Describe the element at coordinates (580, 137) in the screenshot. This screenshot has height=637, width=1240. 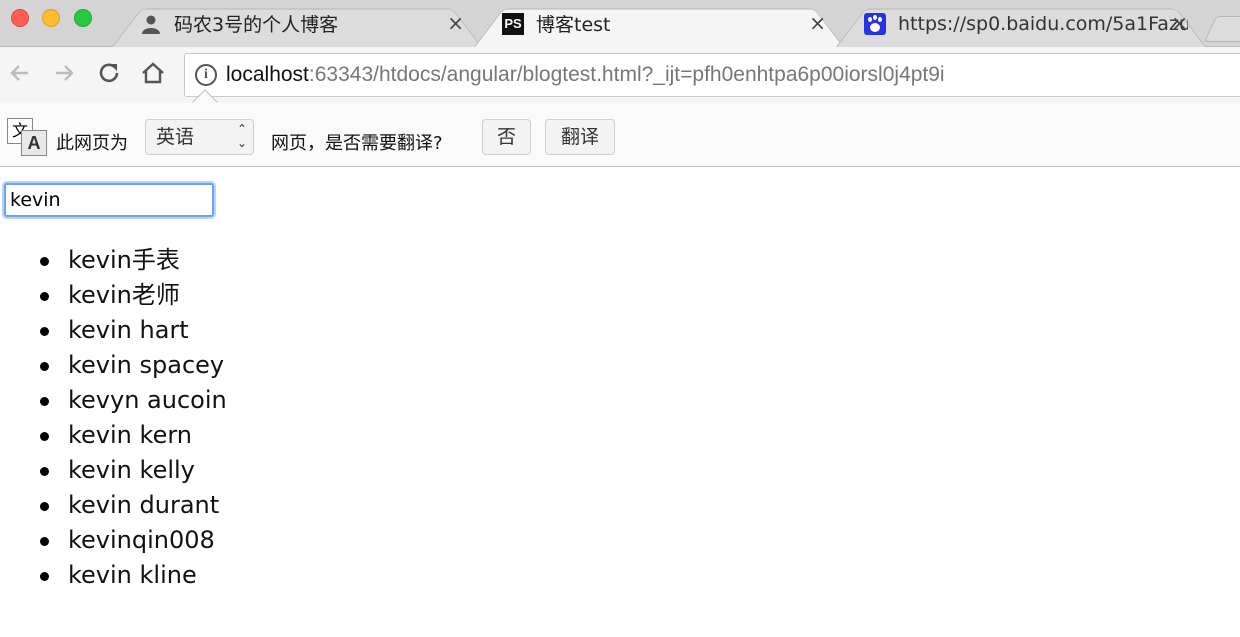
I see `translate-button: 翻译` at that location.